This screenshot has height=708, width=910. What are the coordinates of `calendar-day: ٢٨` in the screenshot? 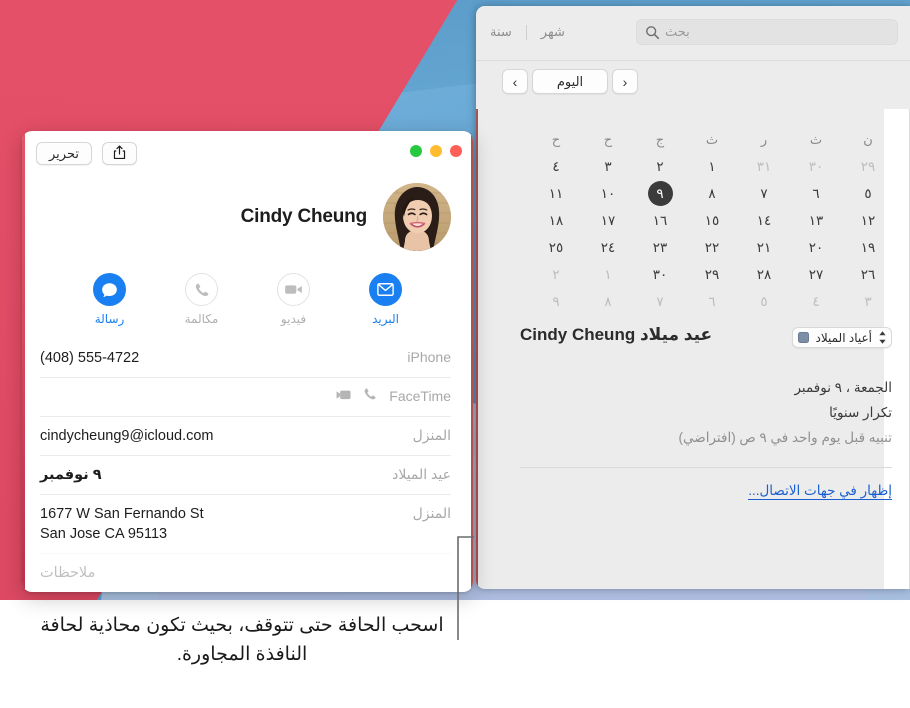 It's located at (764, 274).